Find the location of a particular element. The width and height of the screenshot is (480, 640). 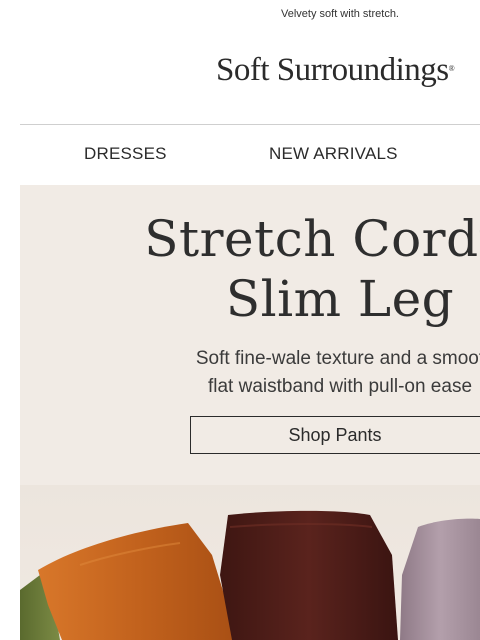

preheader: Velvety soft with stretch. is located at coordinates (340, 14).